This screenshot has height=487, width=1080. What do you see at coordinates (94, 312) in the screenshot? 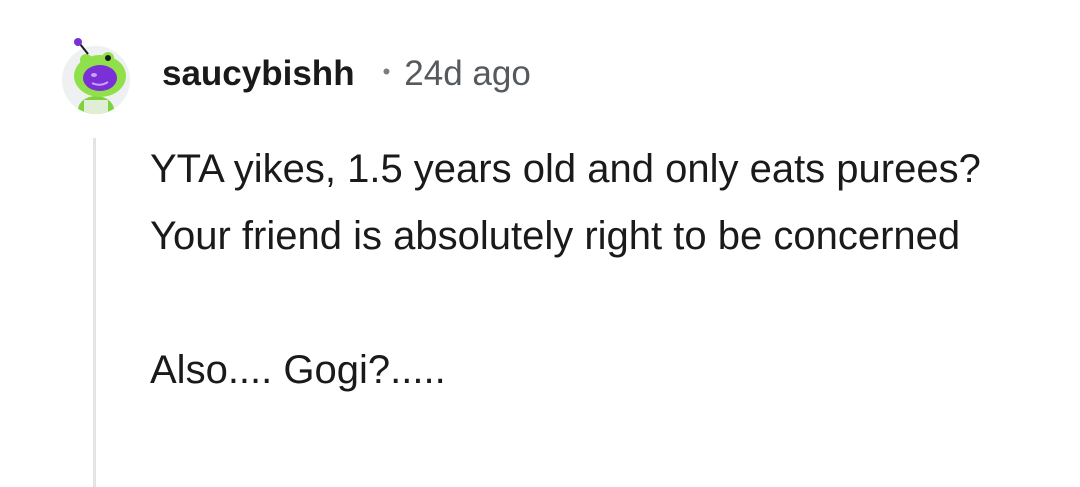
I see `thread-collapse-line` at bounding box center [94, 312].